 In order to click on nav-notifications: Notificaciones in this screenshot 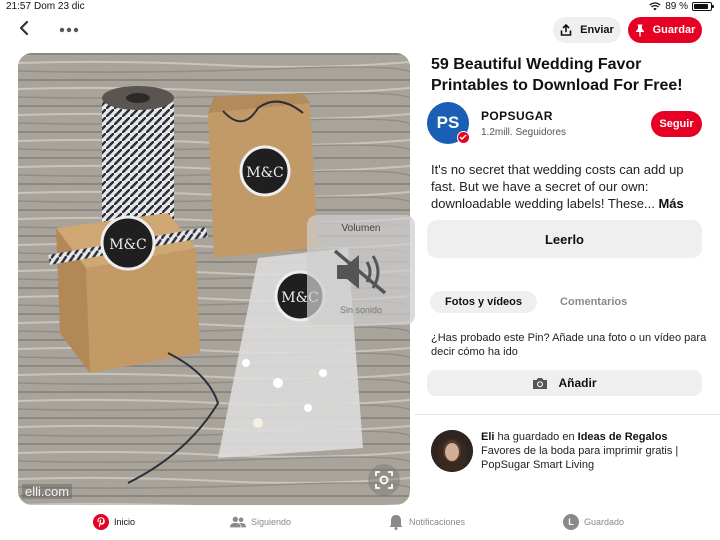, I will do `click(426, 522)`.